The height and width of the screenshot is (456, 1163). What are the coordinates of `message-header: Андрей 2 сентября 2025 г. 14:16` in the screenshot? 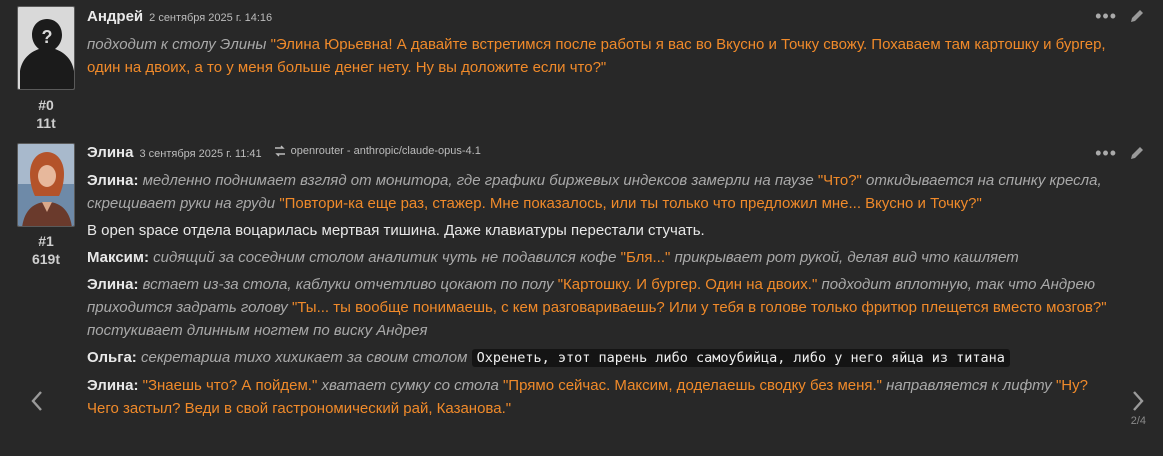 It's located at (179, 16).